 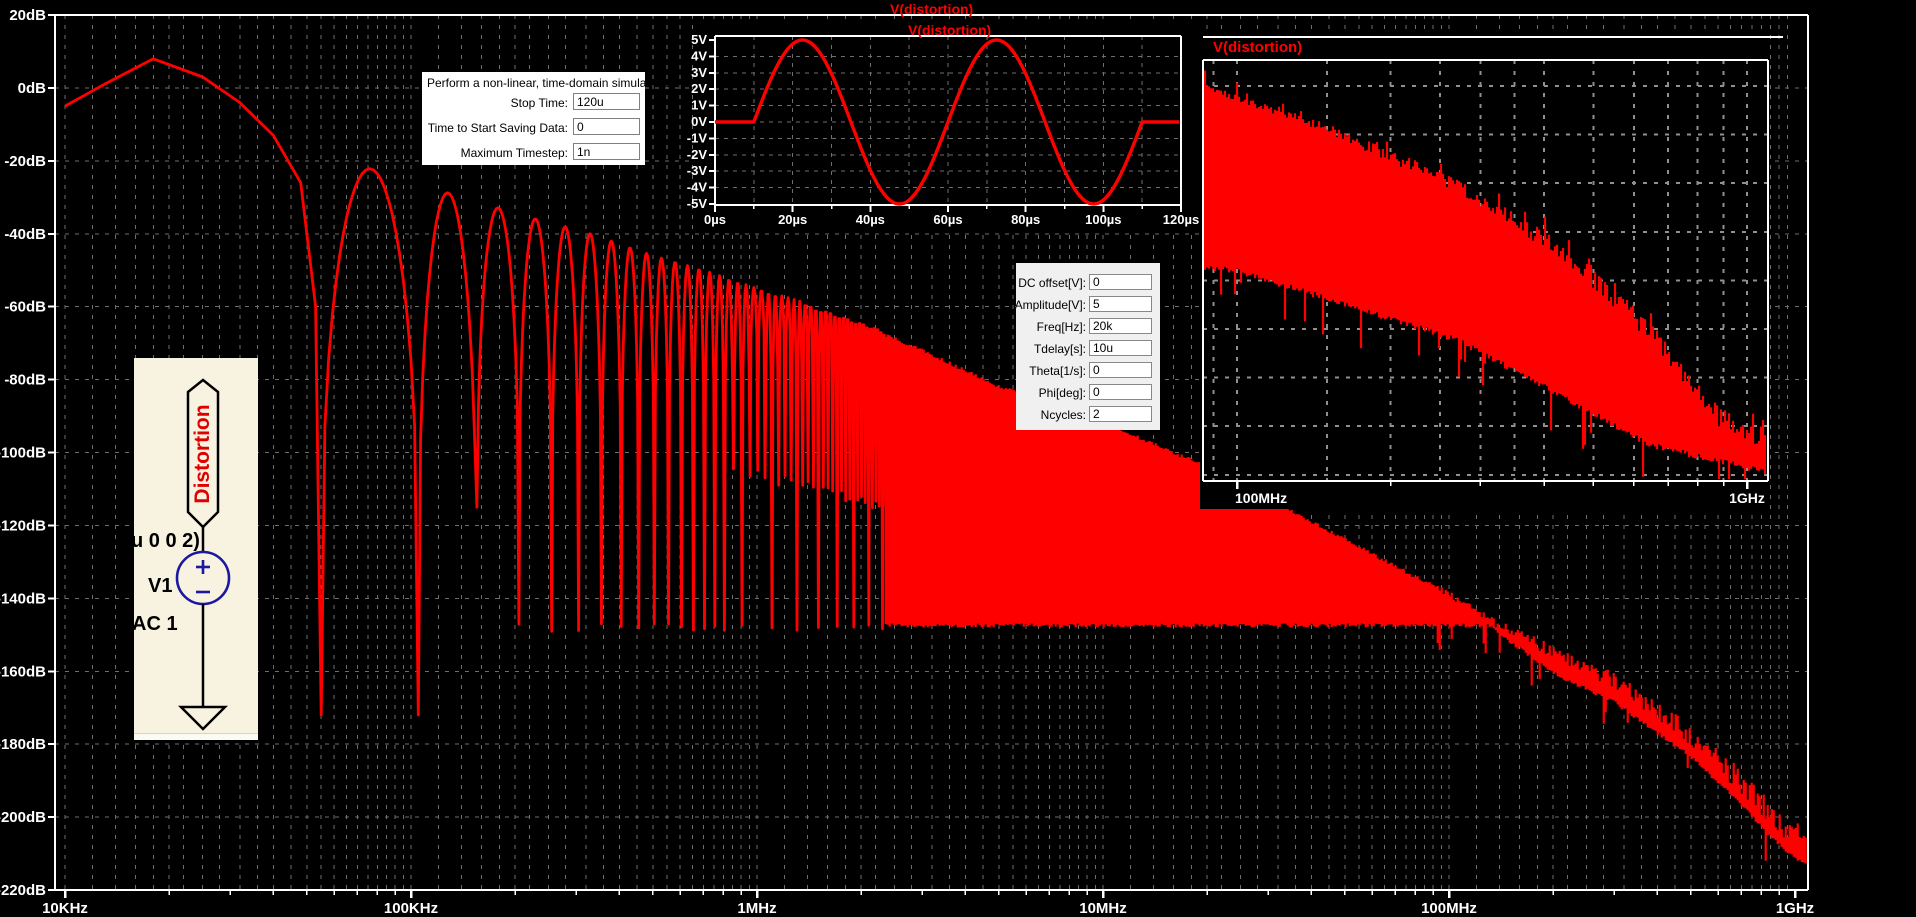 What do you see at coordinates (699, 88) in the screenshot?
I see `tick-label: 2V` at bounding box center [699, 88].